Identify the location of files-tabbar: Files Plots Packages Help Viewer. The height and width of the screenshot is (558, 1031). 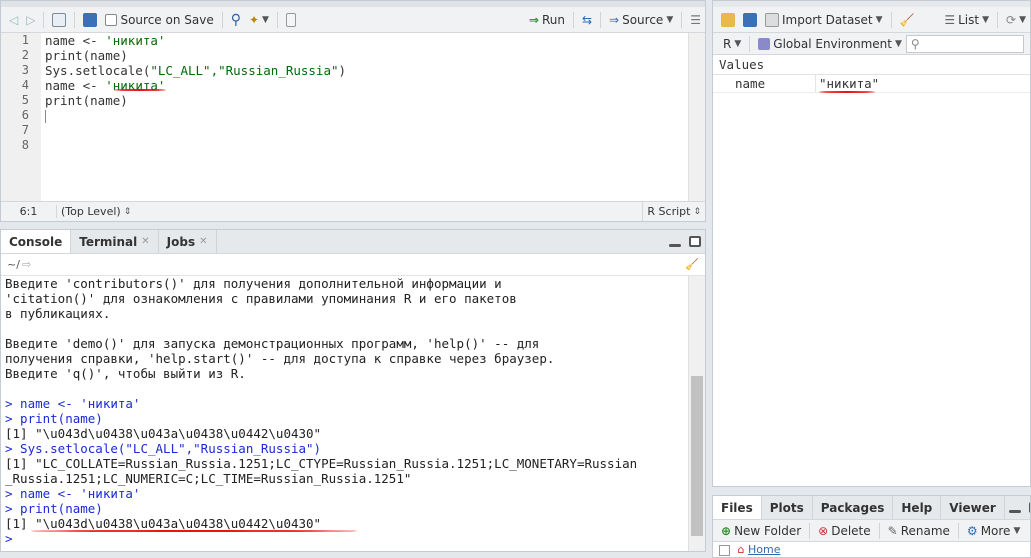
(871, 508).